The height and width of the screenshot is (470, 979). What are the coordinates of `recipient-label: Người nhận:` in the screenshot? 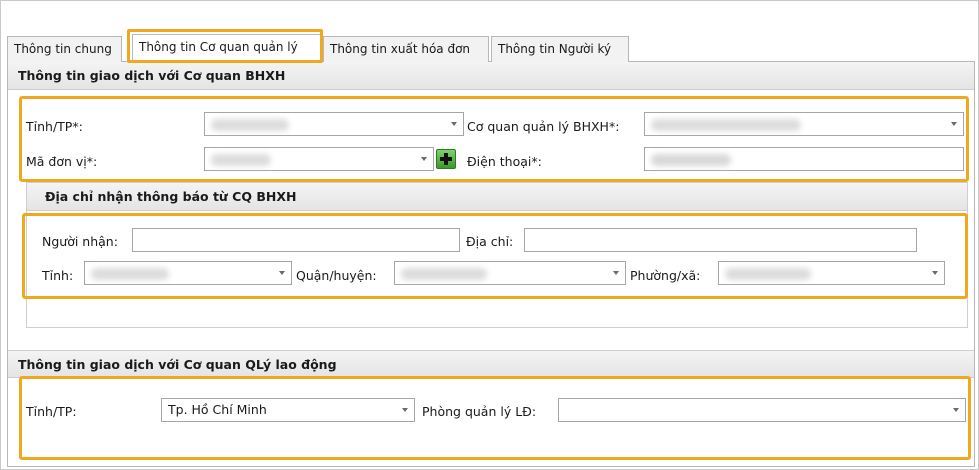 It's located at (80, 241).